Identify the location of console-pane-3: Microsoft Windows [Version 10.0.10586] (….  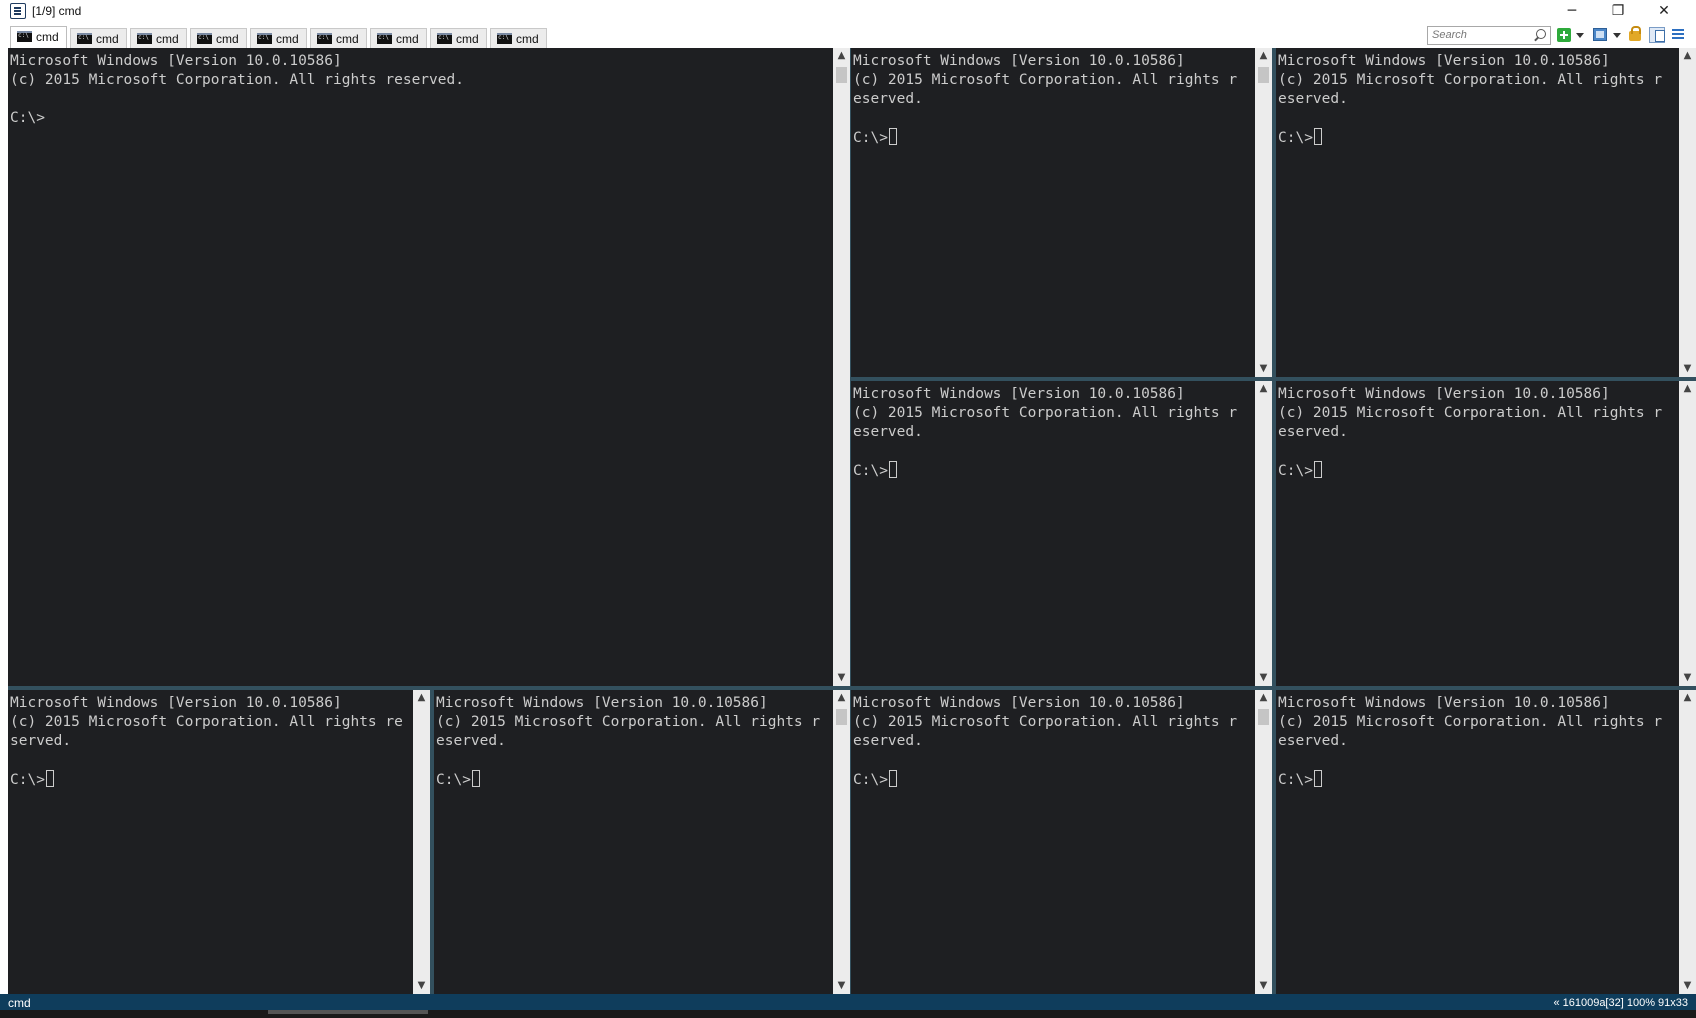
(1486, 212).